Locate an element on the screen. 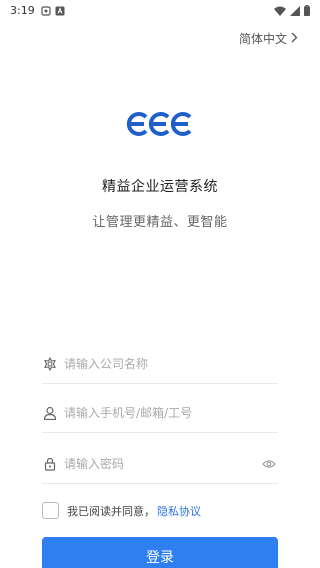  status-bar: 3:19 is located at coordinates (160, 10).